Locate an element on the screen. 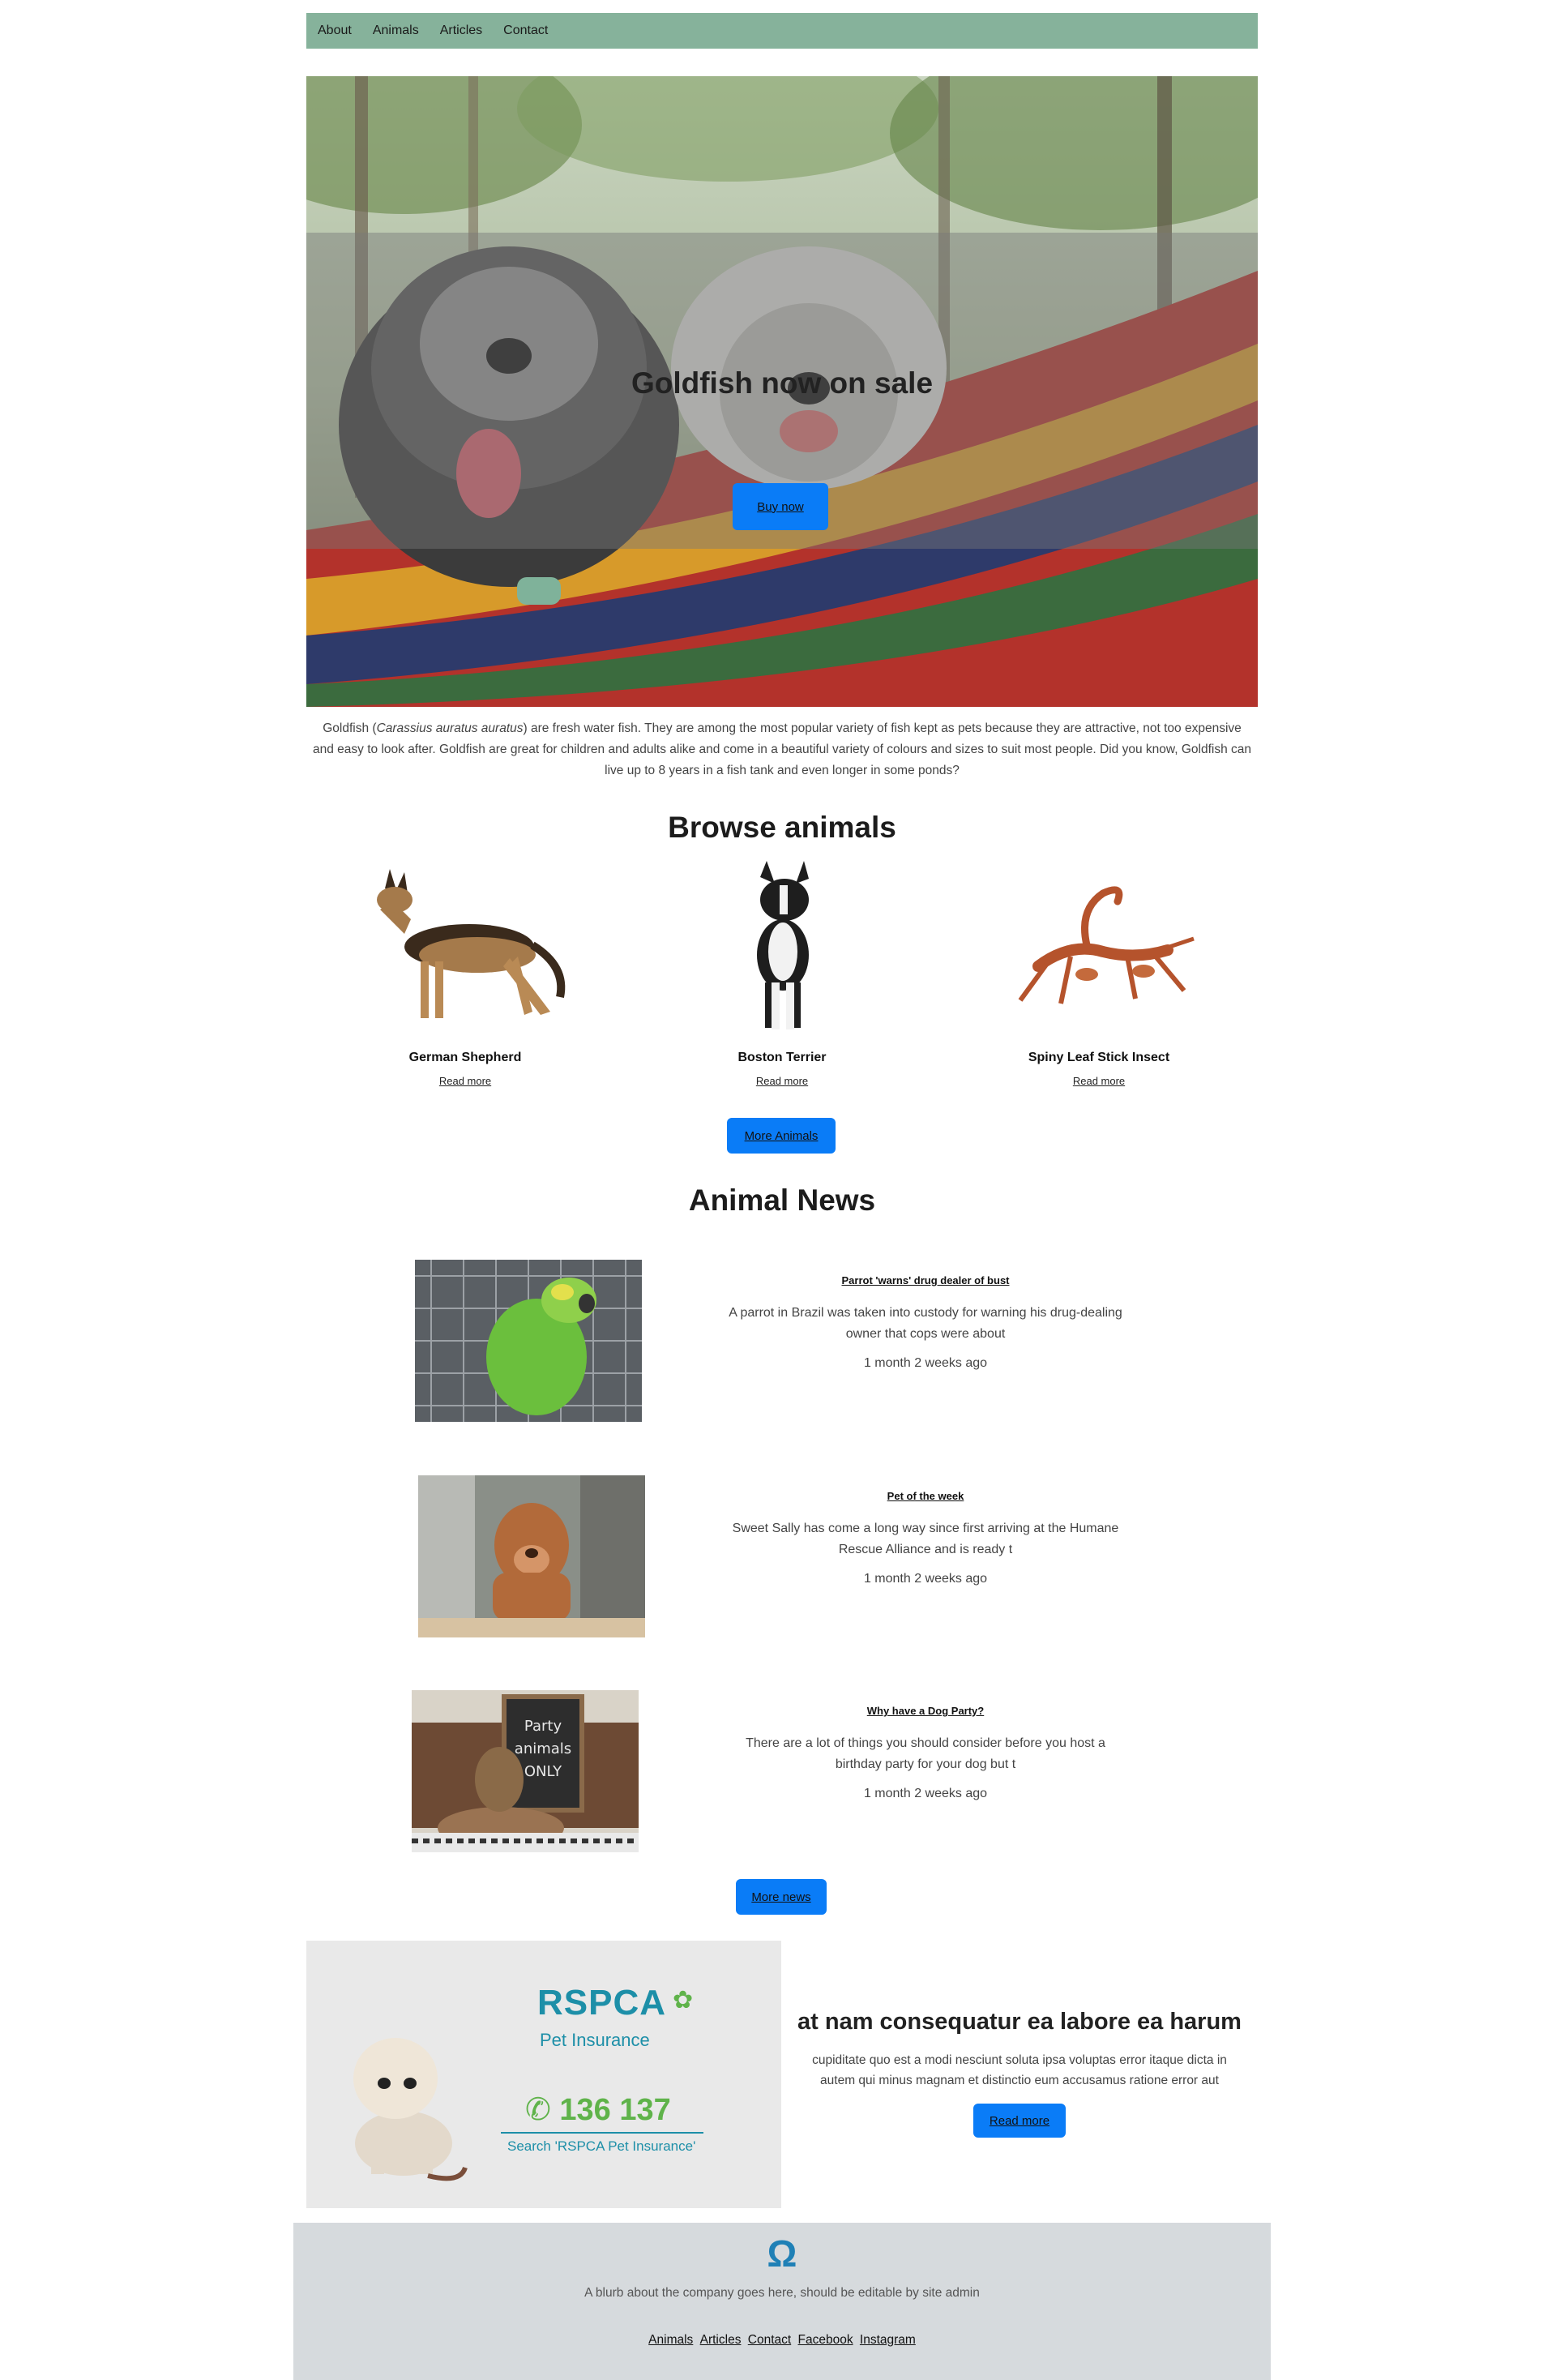  hero-title: Goldfish now on sale is located at coordinates (782, 383).